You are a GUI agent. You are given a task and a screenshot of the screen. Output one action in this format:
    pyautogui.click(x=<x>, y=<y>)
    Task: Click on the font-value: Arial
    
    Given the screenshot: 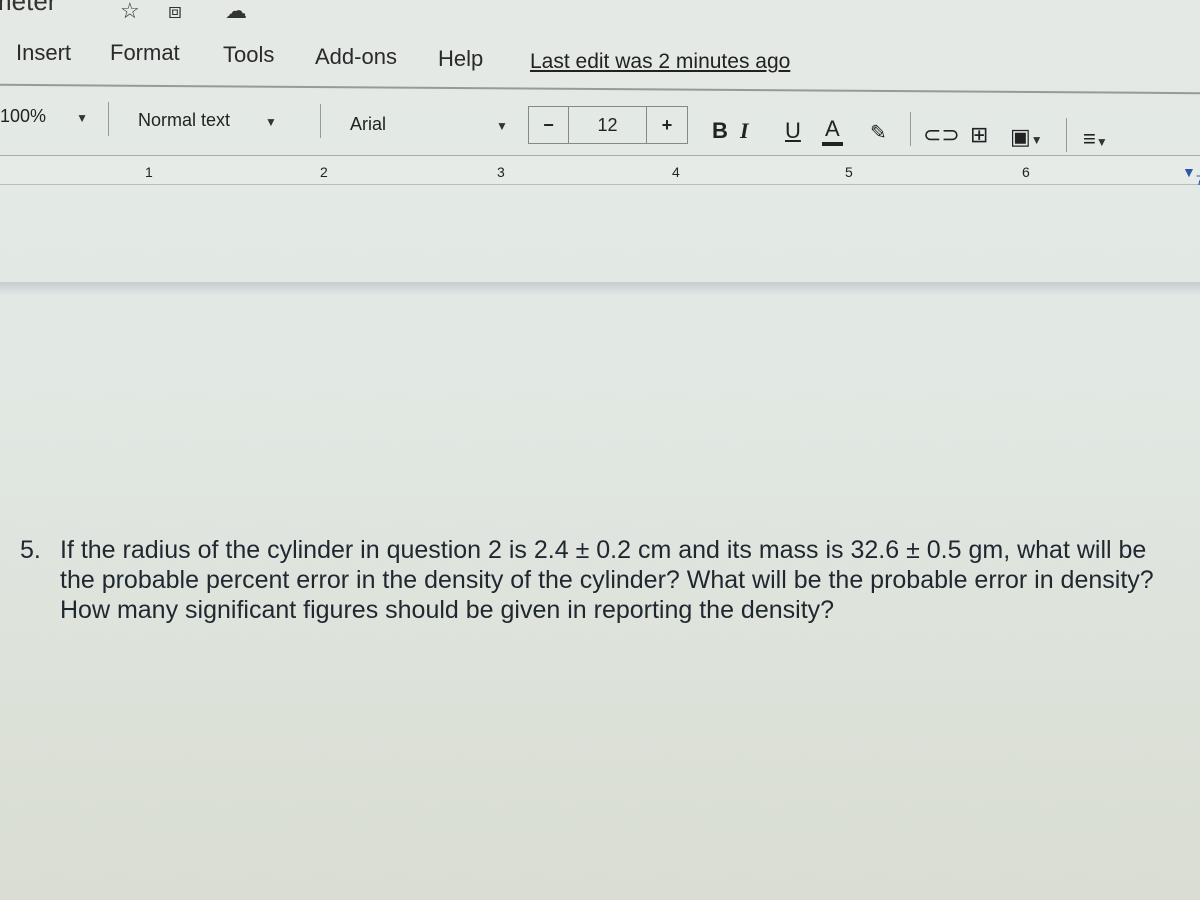 What is the action you would take?
    pyautogui.click(x=368, y=124)
    